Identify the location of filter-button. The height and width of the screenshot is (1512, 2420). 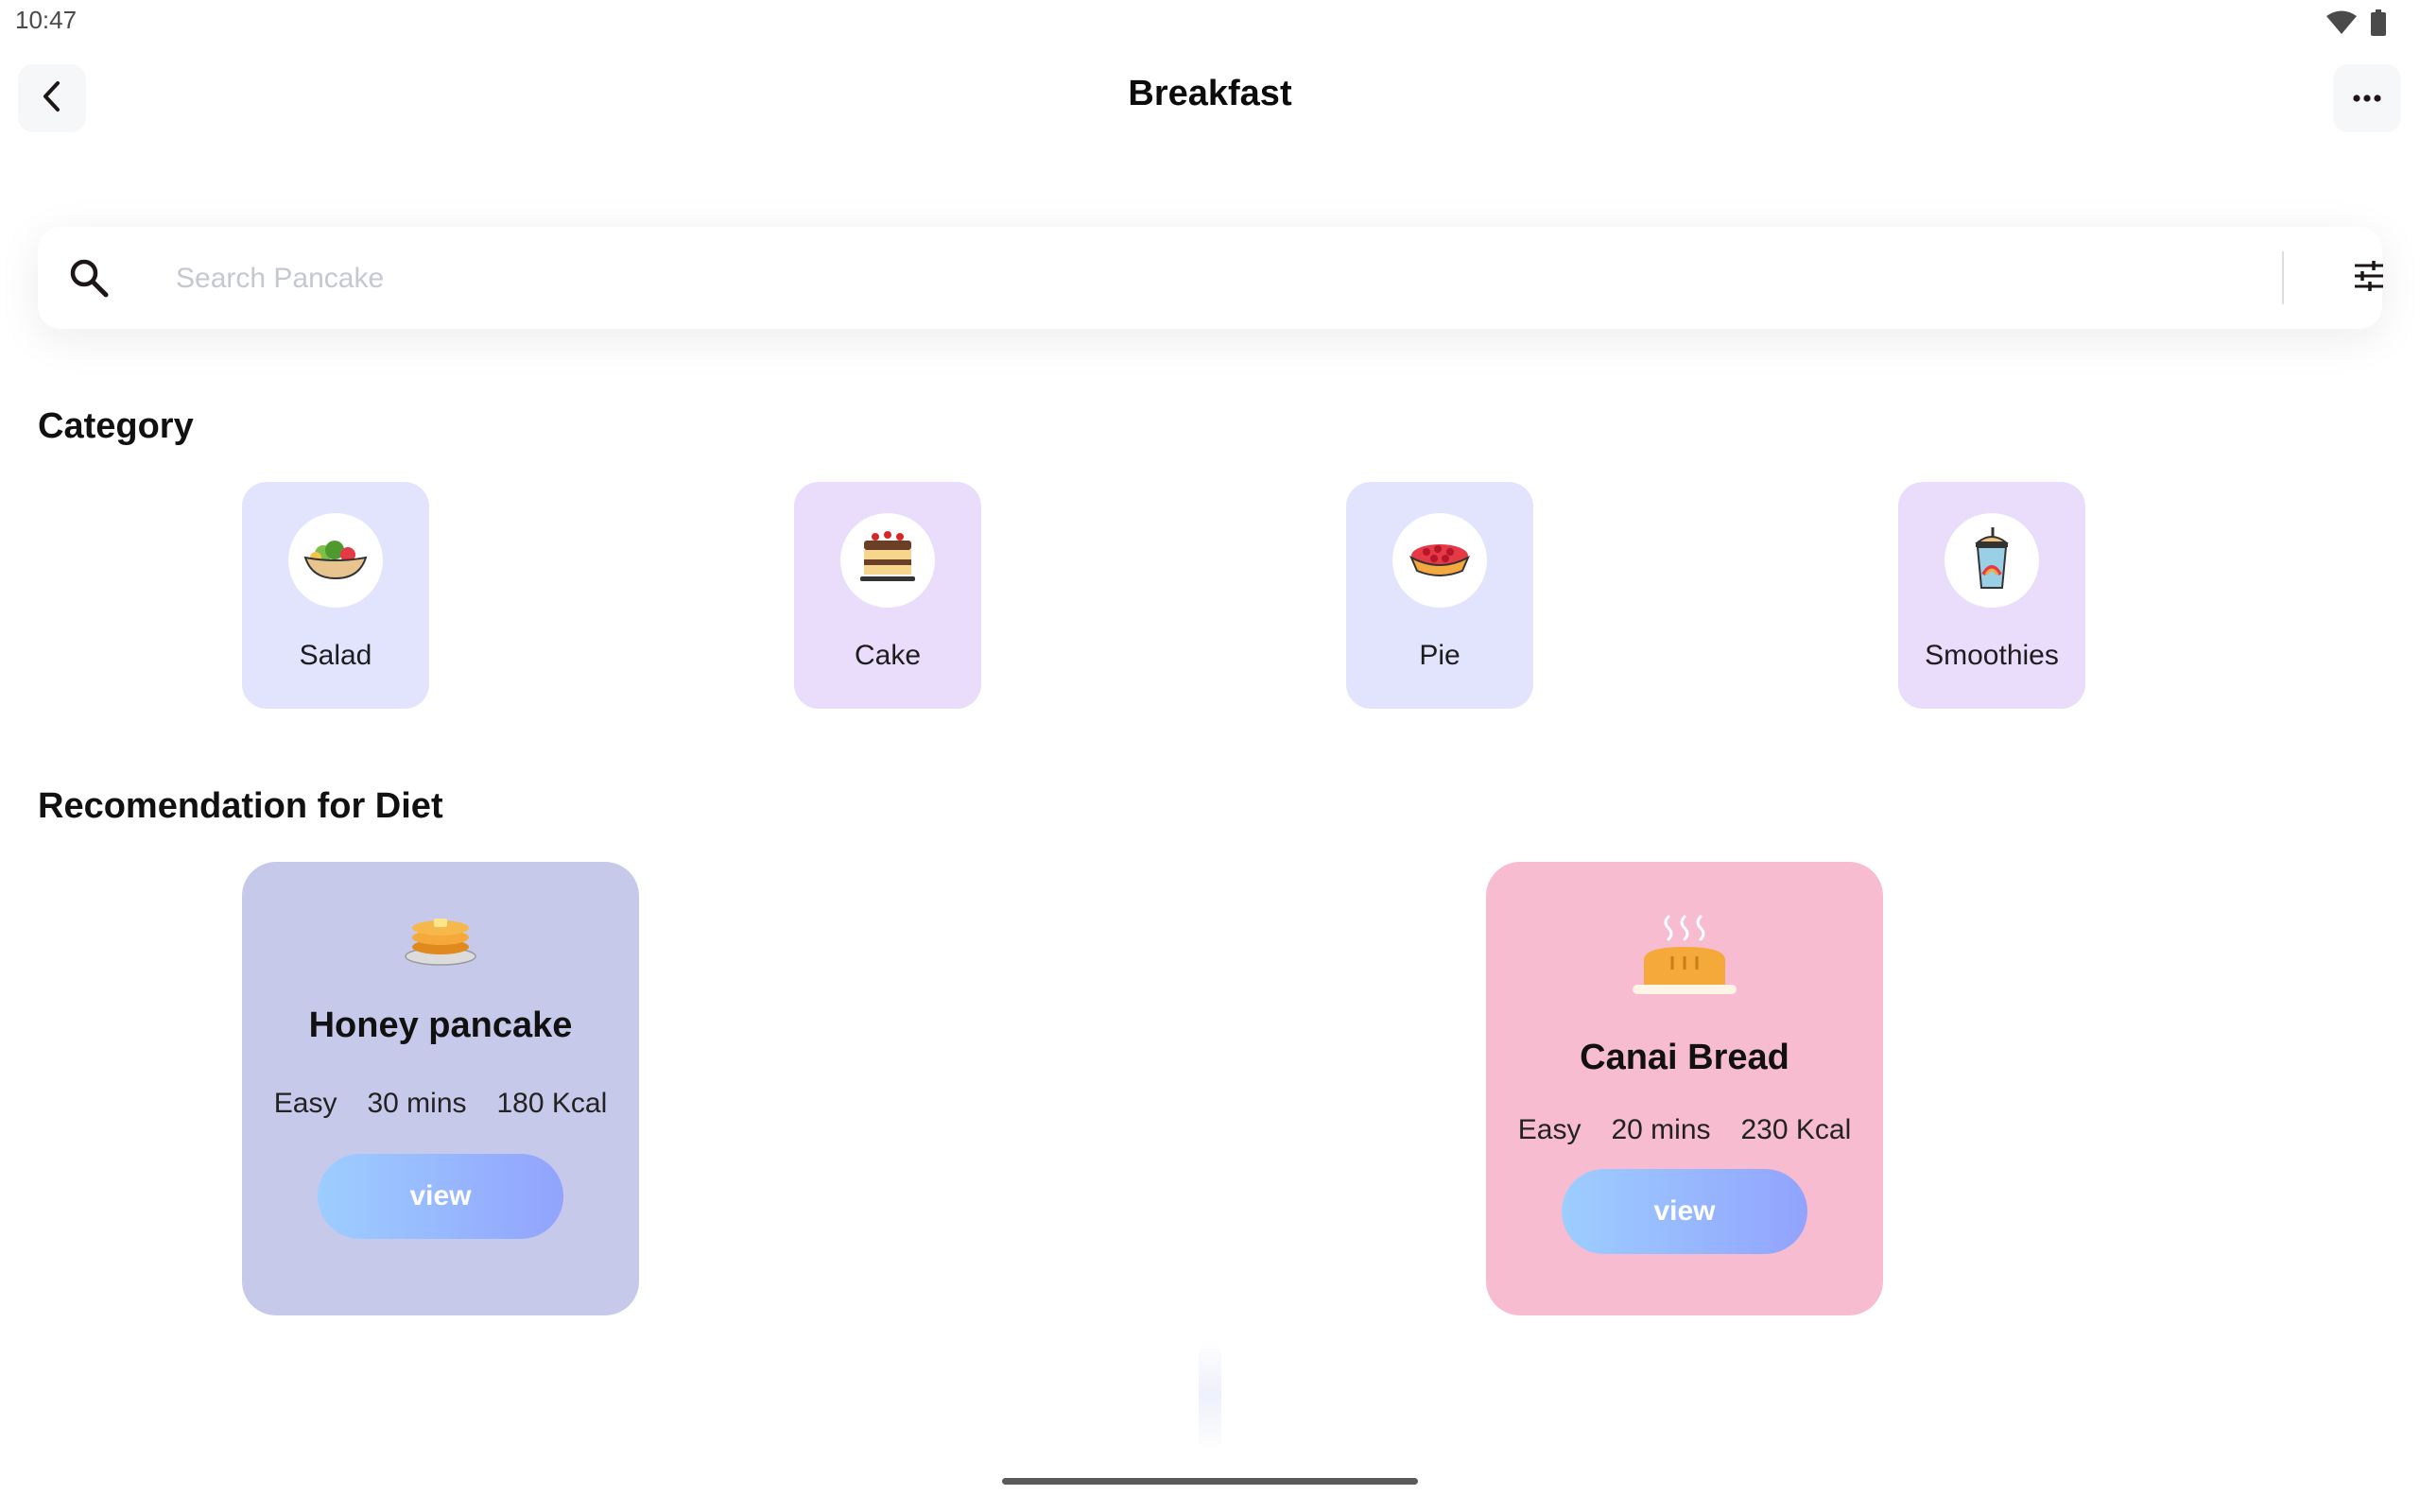
(2369, 277).